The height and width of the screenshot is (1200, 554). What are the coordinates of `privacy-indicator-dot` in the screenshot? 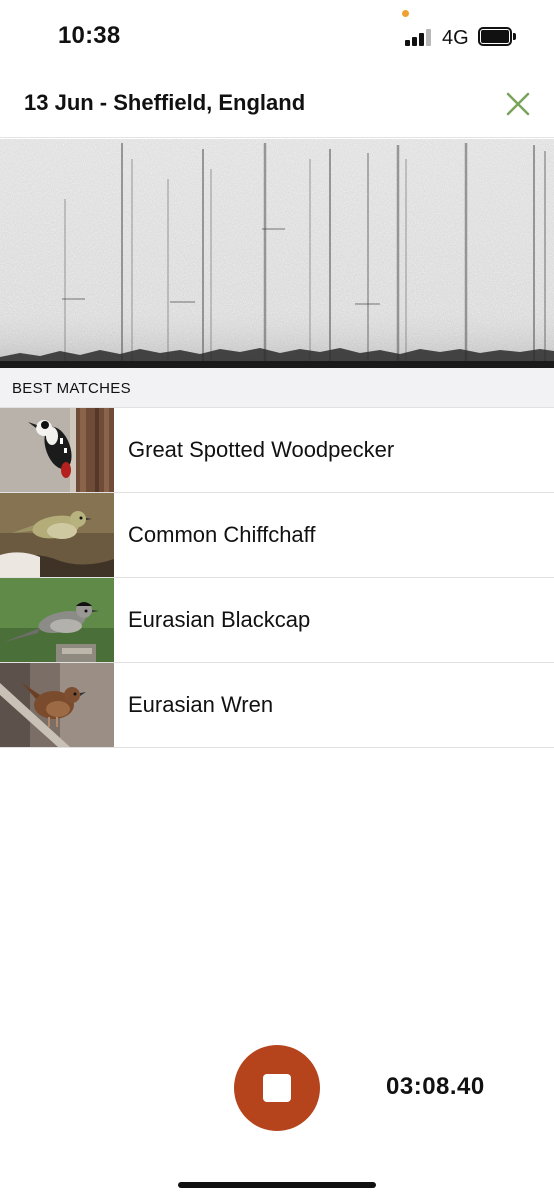 It's located at (405, 13).